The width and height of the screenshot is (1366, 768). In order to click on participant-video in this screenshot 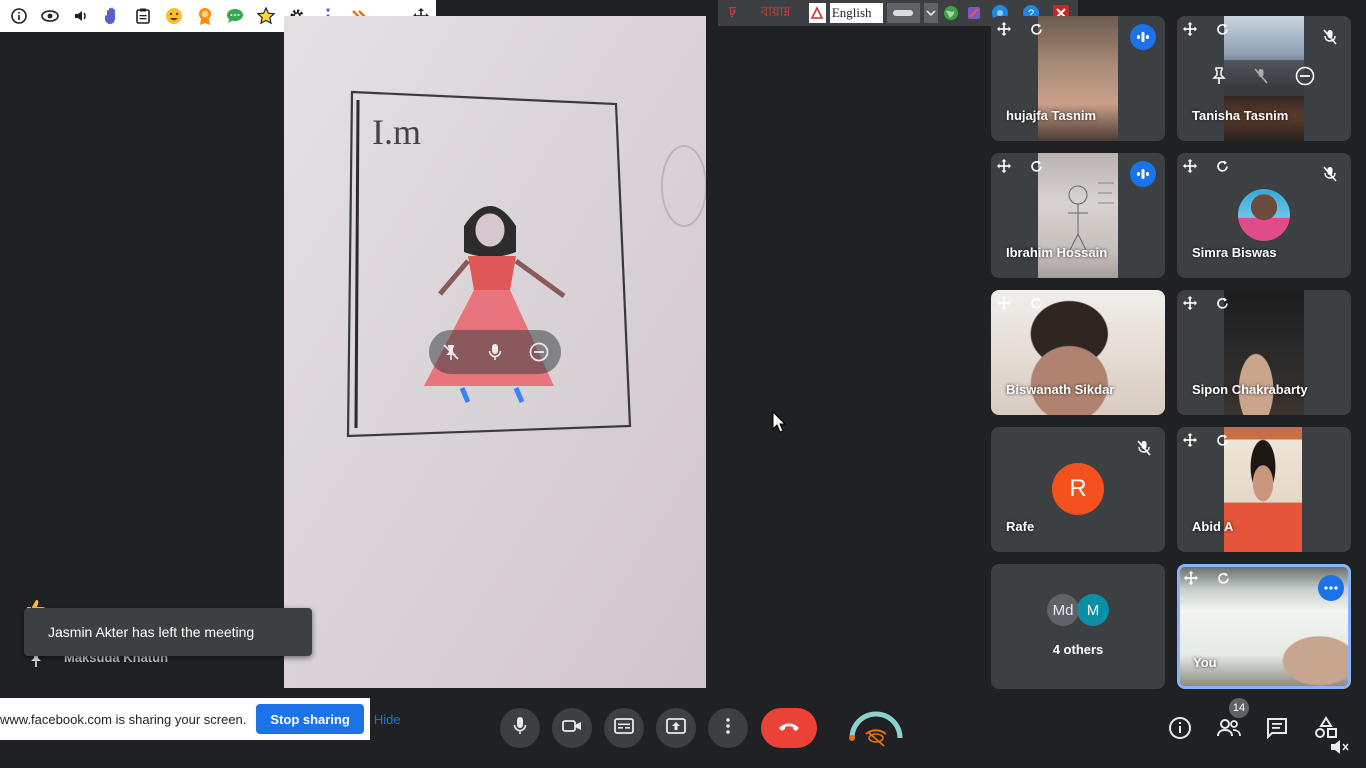, I will do `click(1263, 489)`.